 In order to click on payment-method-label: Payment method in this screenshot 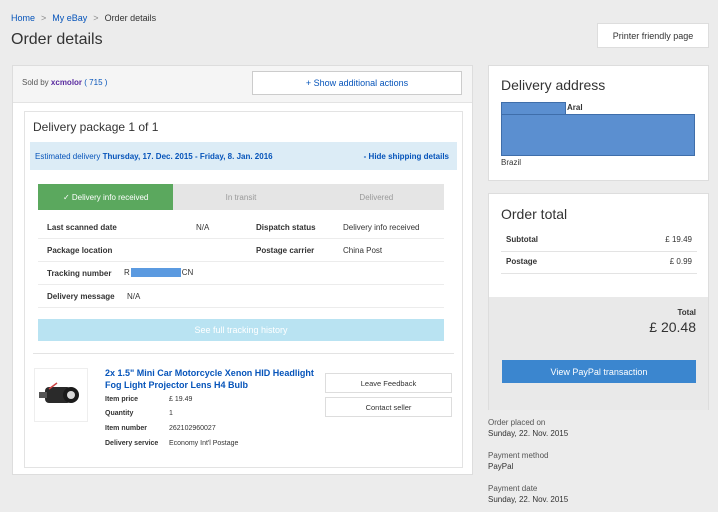, I will do `click(518, 455)`.